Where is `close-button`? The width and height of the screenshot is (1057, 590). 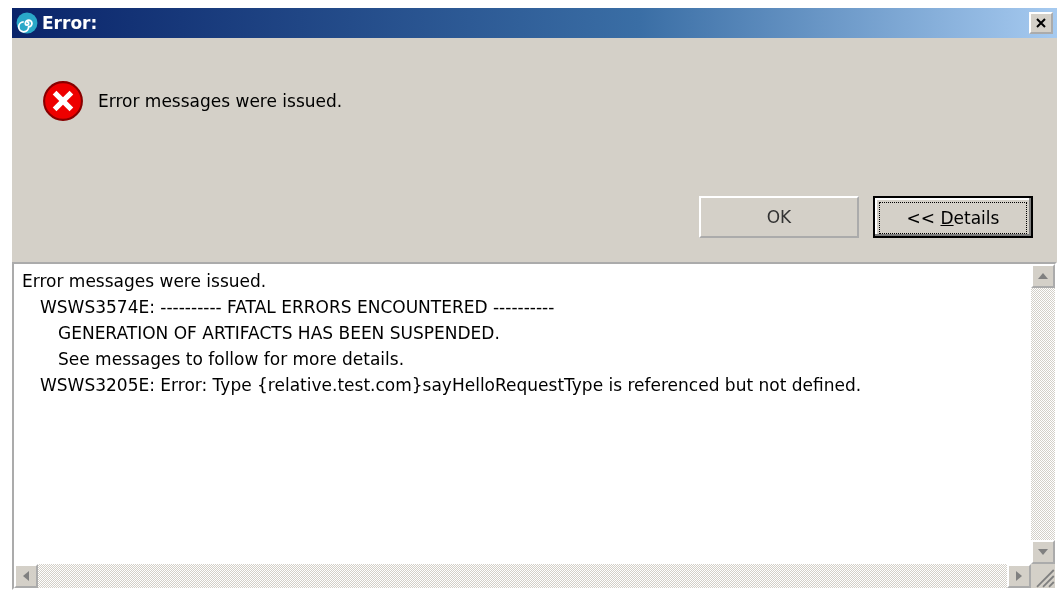
close-button is located at coordinates (1041, 23).